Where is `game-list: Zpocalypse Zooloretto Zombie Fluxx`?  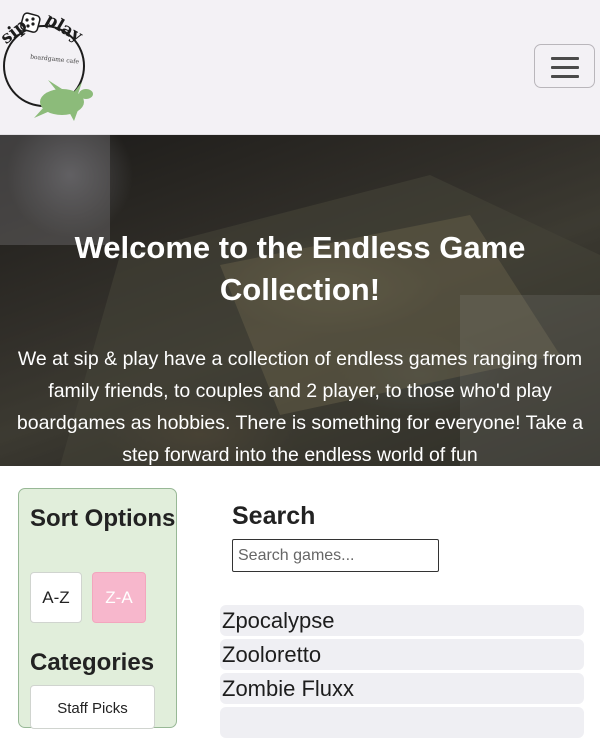 game-list: Zpocalypse Zooloretto Zombie Fluxx is located at coordinates (402, 673).